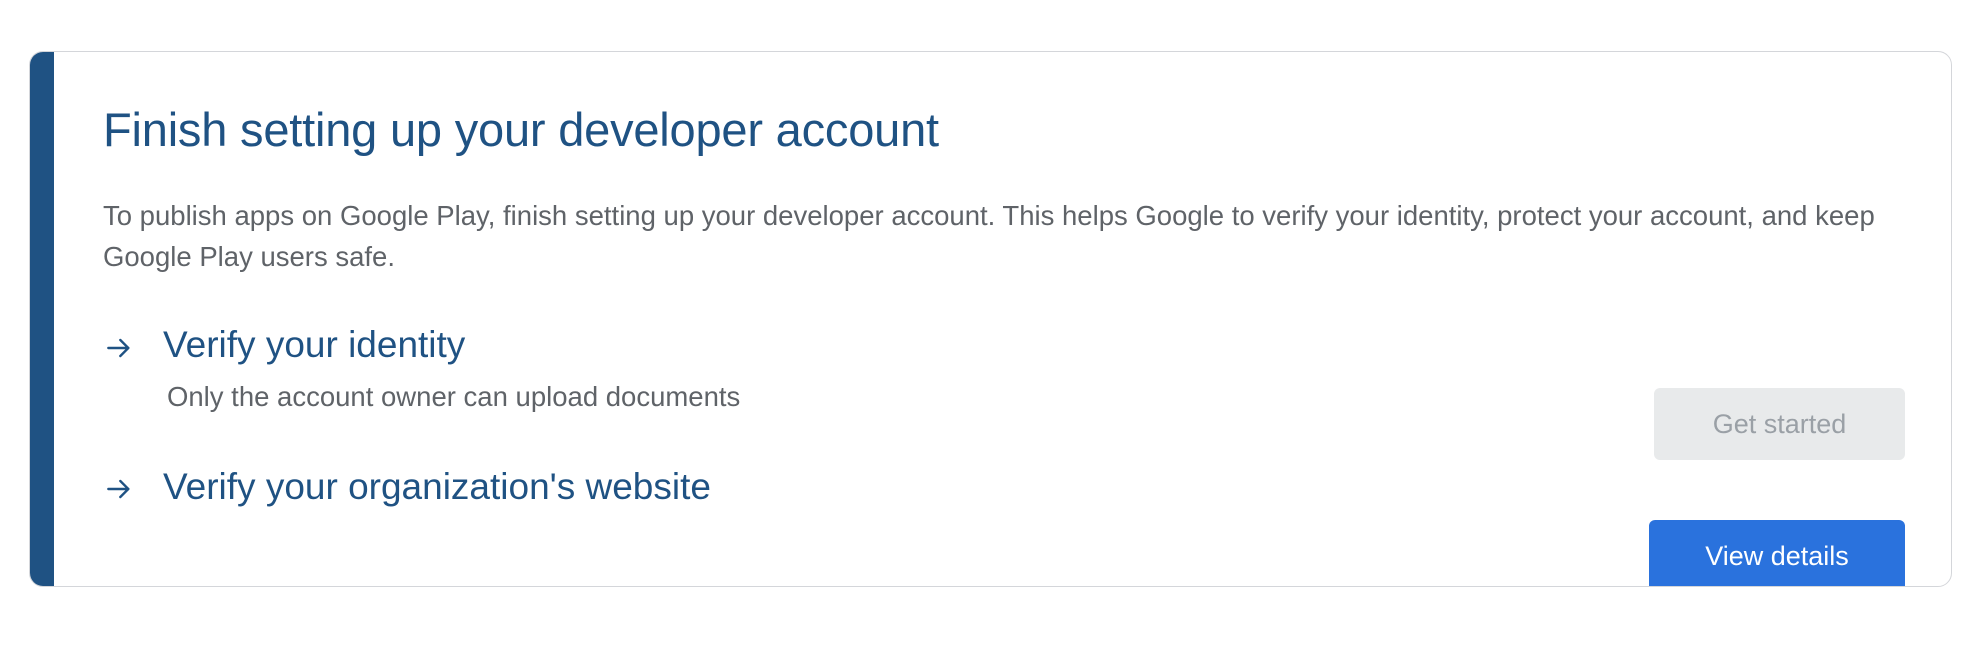 Image resolution: width=1988 pixels, height=666 pixels. What do you see at coordinates (314, 344) in the screenshot?
I see `step-title: Verify your identity` at bounding box center [314, 344].